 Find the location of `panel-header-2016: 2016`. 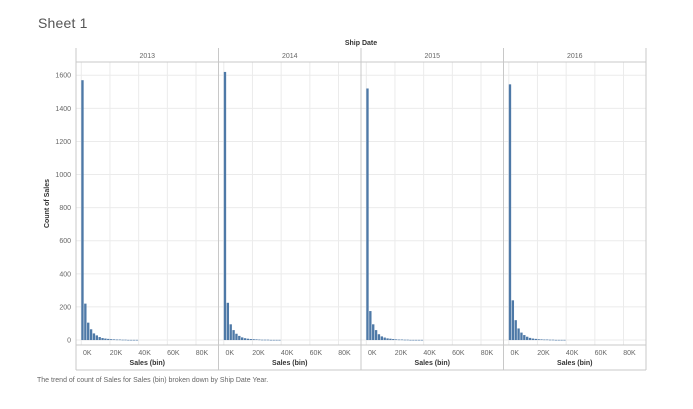

panel-header-2016: 2016 is located at coordinates (575, 56).